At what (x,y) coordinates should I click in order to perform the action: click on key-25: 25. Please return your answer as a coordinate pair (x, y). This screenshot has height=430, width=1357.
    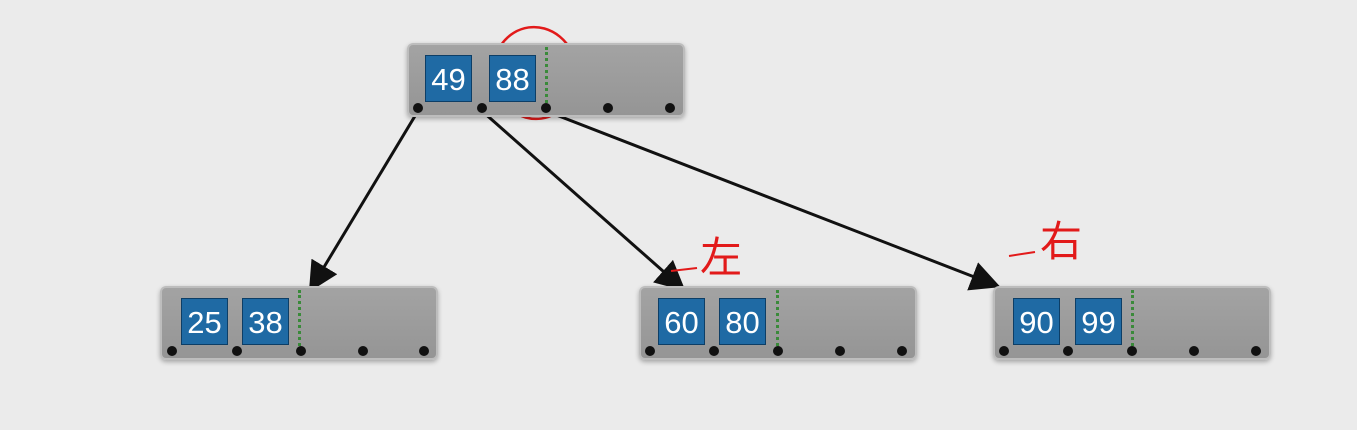
    Looking at the image, I should click on (204, 321).